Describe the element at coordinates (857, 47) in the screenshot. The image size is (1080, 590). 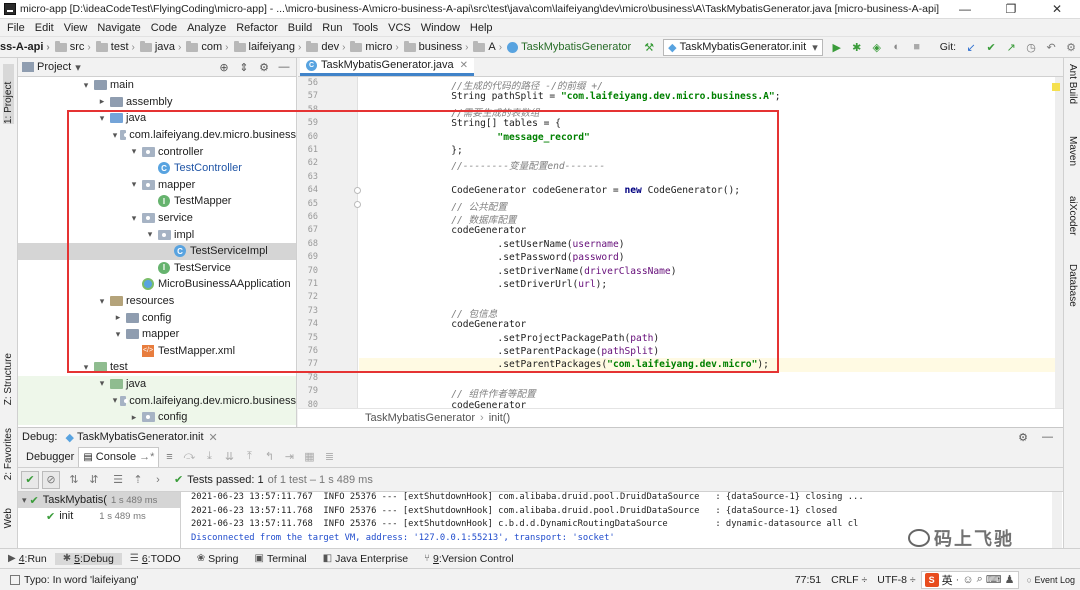
I see `debug-icon: ✱` at that location.